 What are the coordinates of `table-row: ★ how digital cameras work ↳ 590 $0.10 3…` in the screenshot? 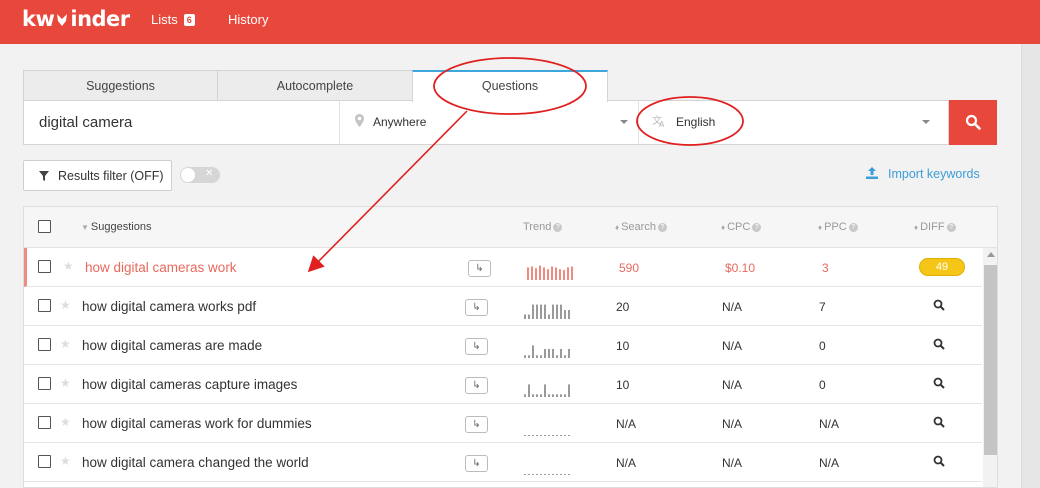 It's located at (503, 267).